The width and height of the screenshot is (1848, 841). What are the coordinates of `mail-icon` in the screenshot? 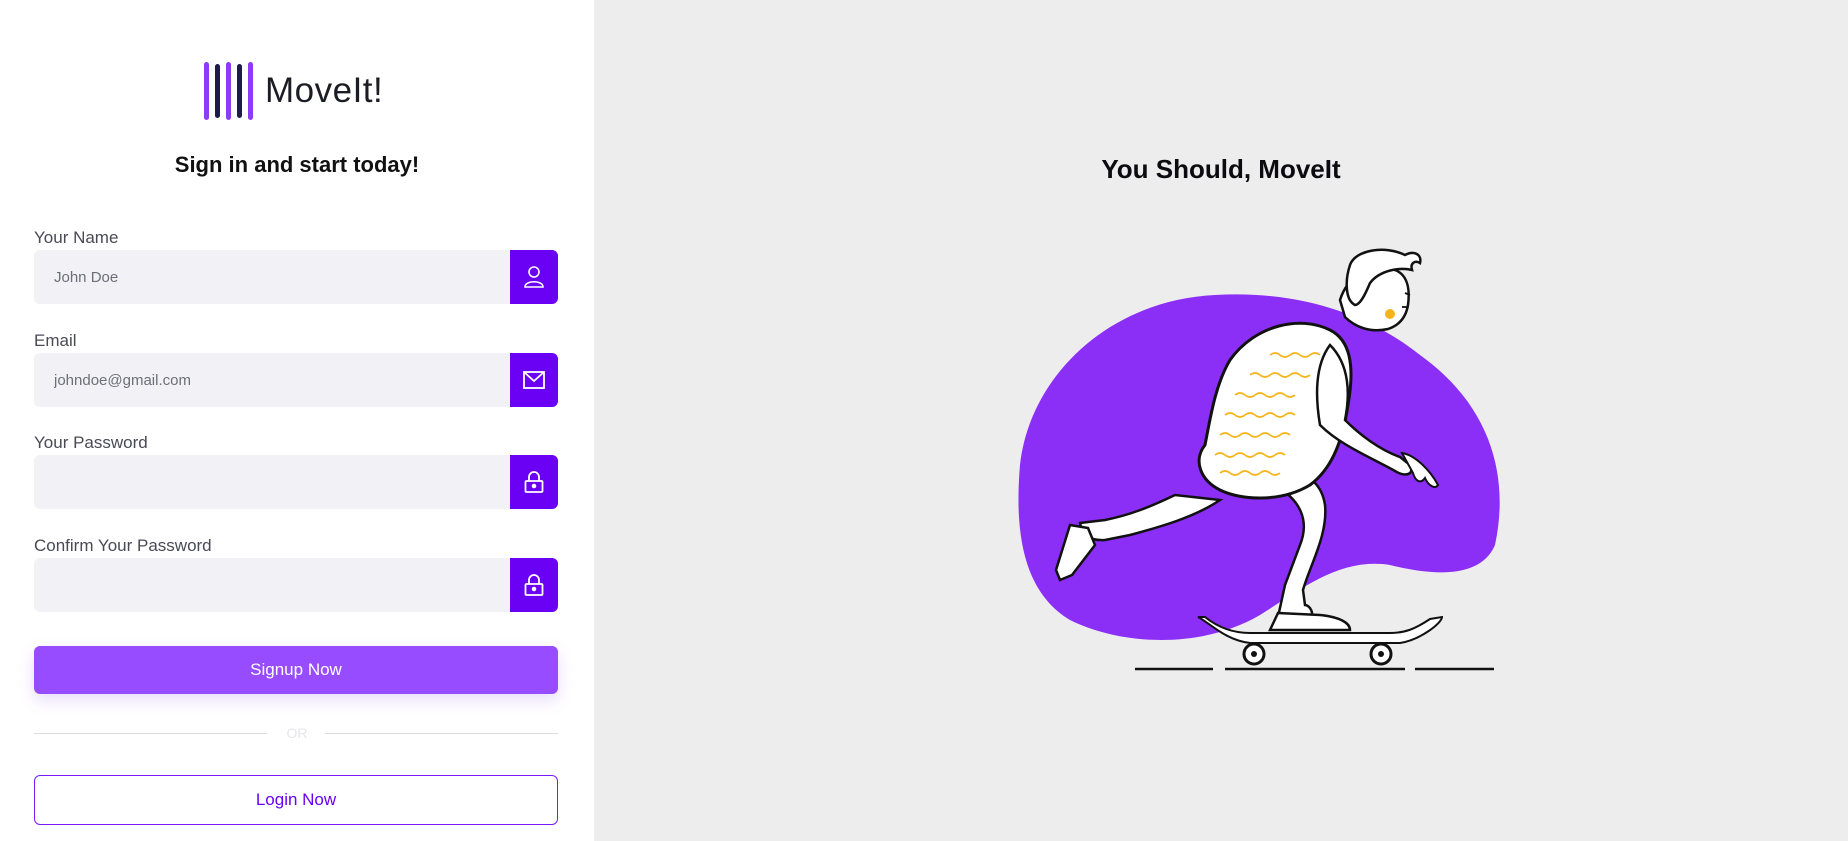 It's located at (534, 380).